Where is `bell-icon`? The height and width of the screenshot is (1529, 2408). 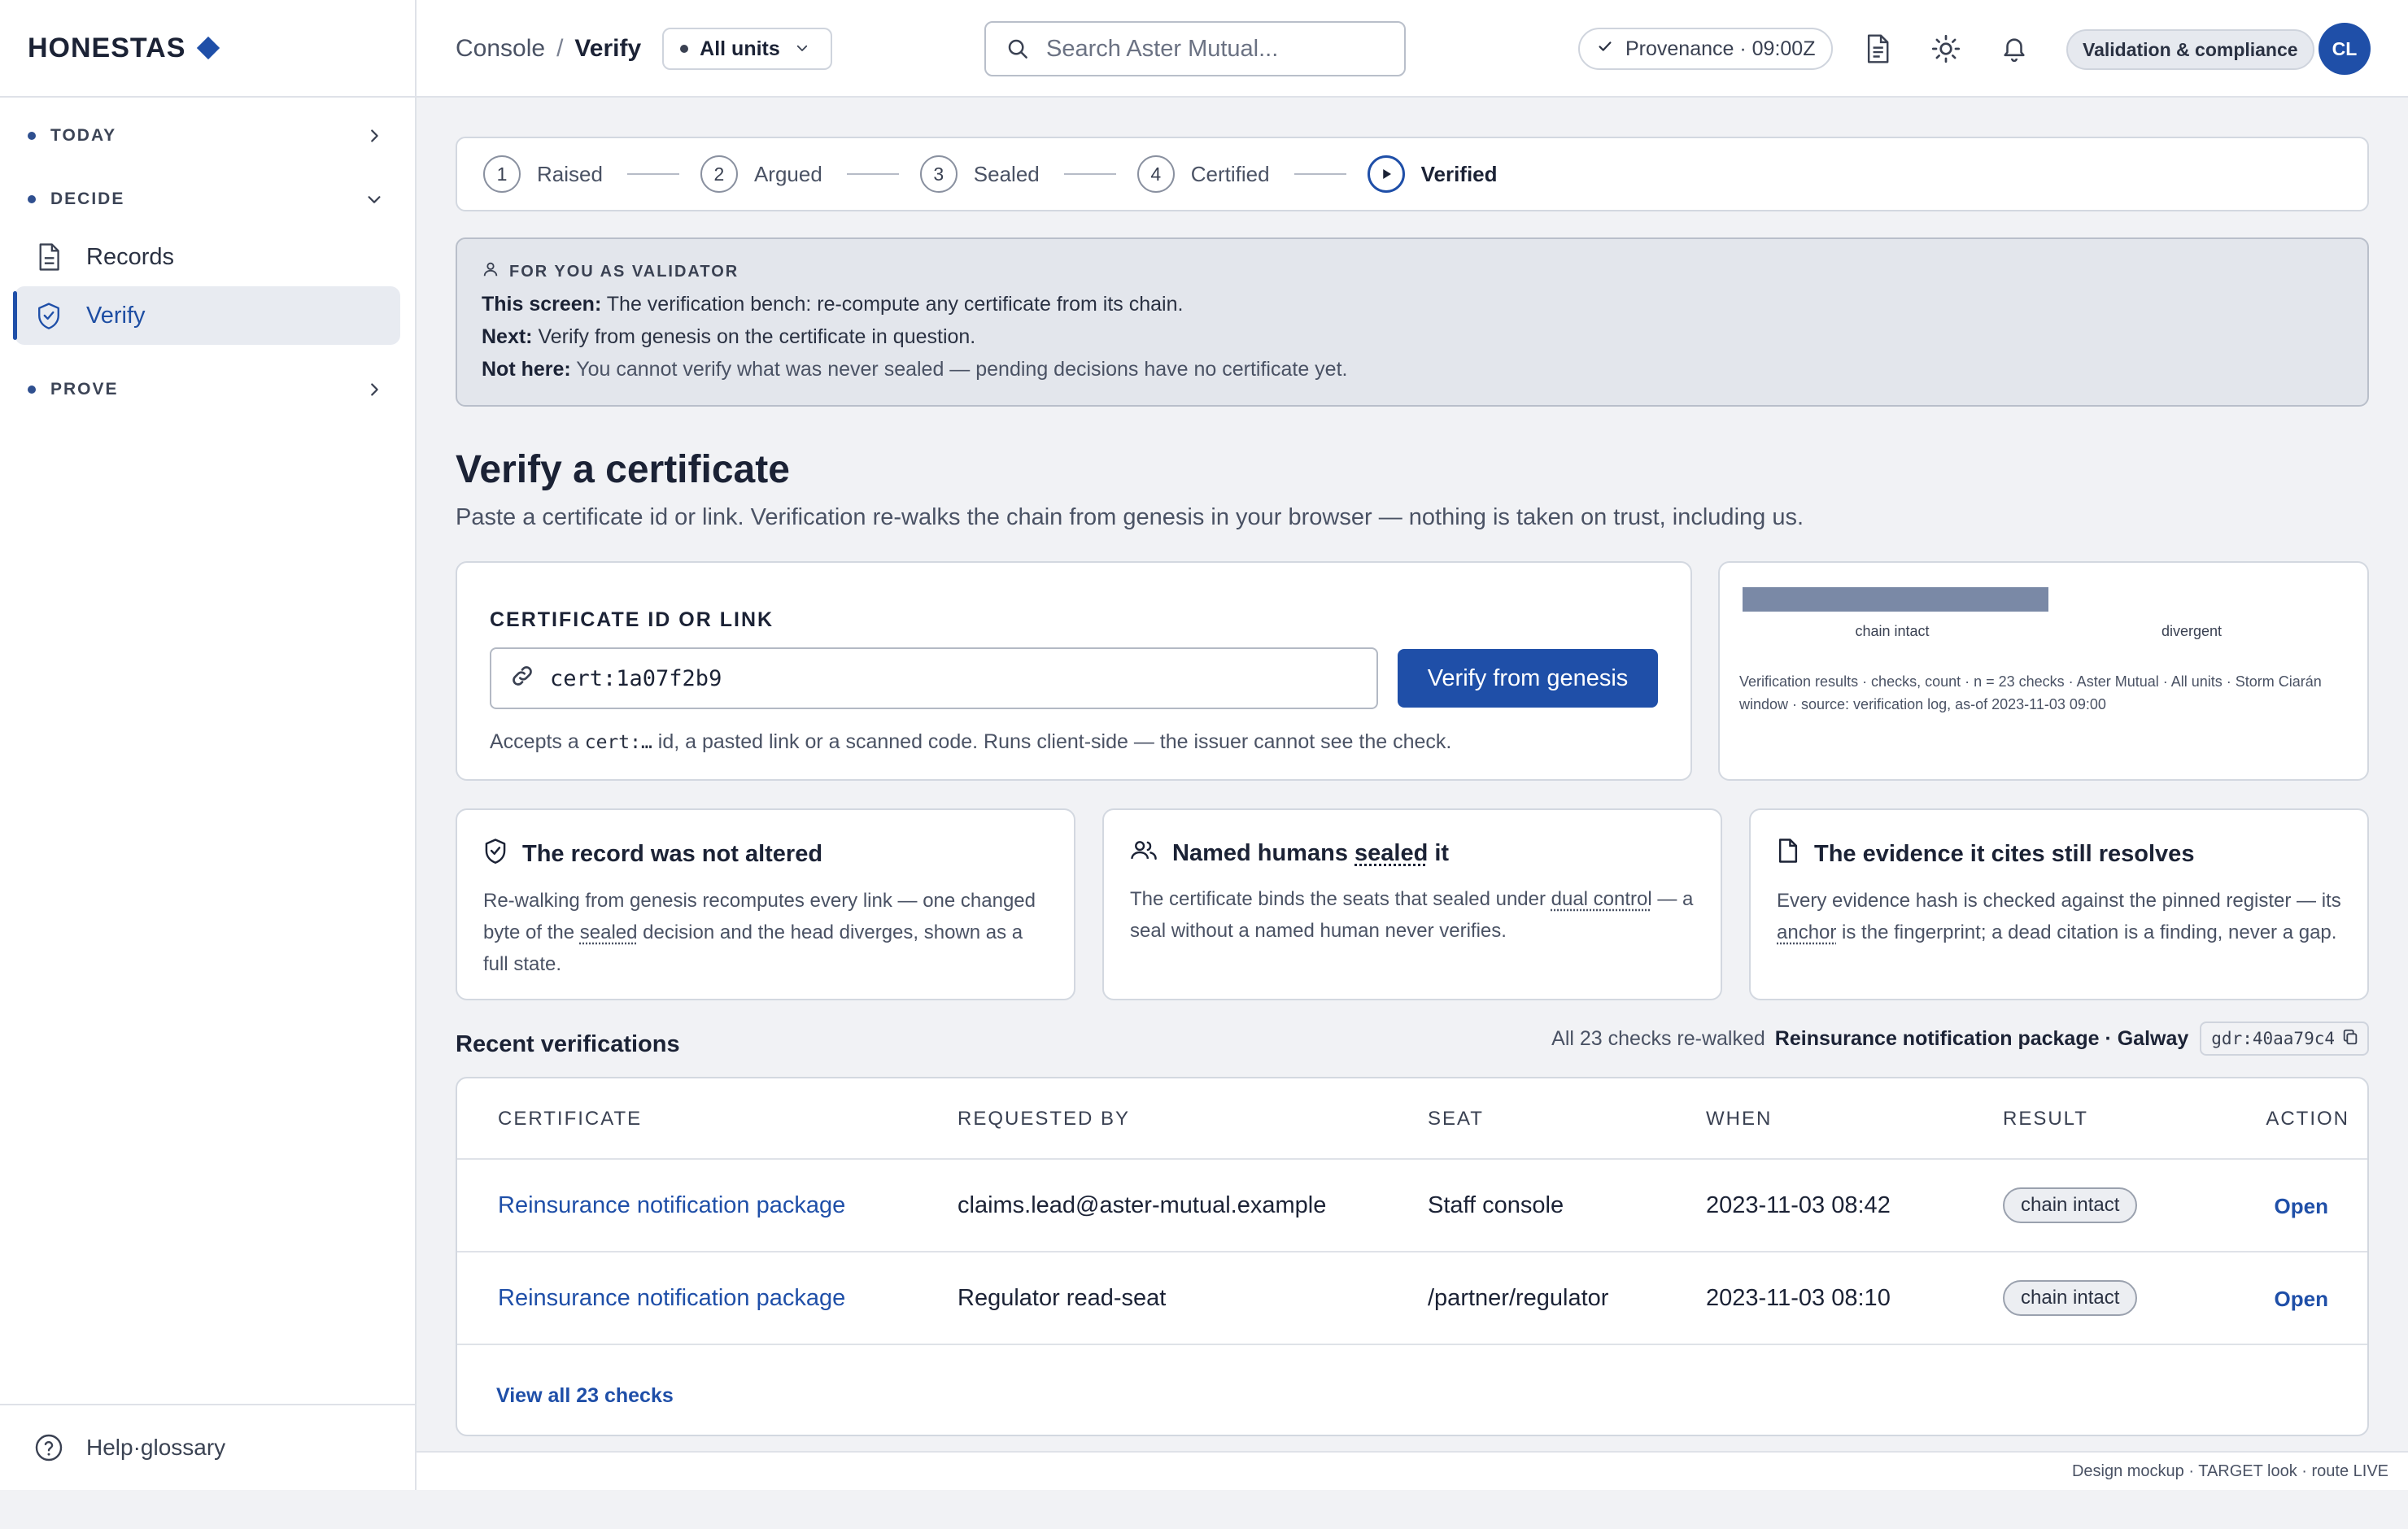 bell-icon is located at coordinates (2014, 49).